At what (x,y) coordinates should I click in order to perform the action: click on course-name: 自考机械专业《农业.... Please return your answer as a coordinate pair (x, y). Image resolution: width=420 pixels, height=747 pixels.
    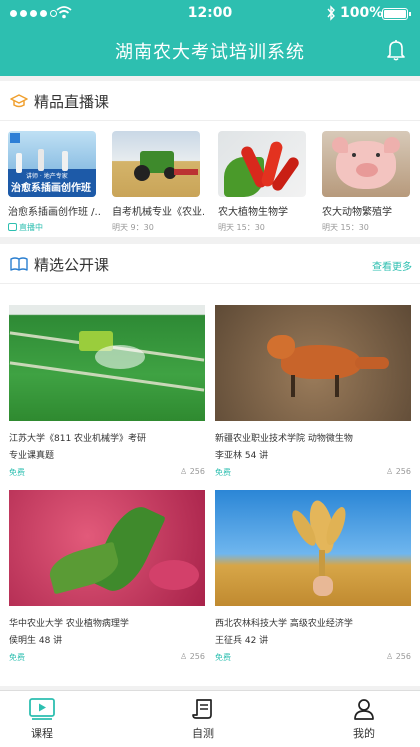
    Looking at the image, I should click on (158, 212).